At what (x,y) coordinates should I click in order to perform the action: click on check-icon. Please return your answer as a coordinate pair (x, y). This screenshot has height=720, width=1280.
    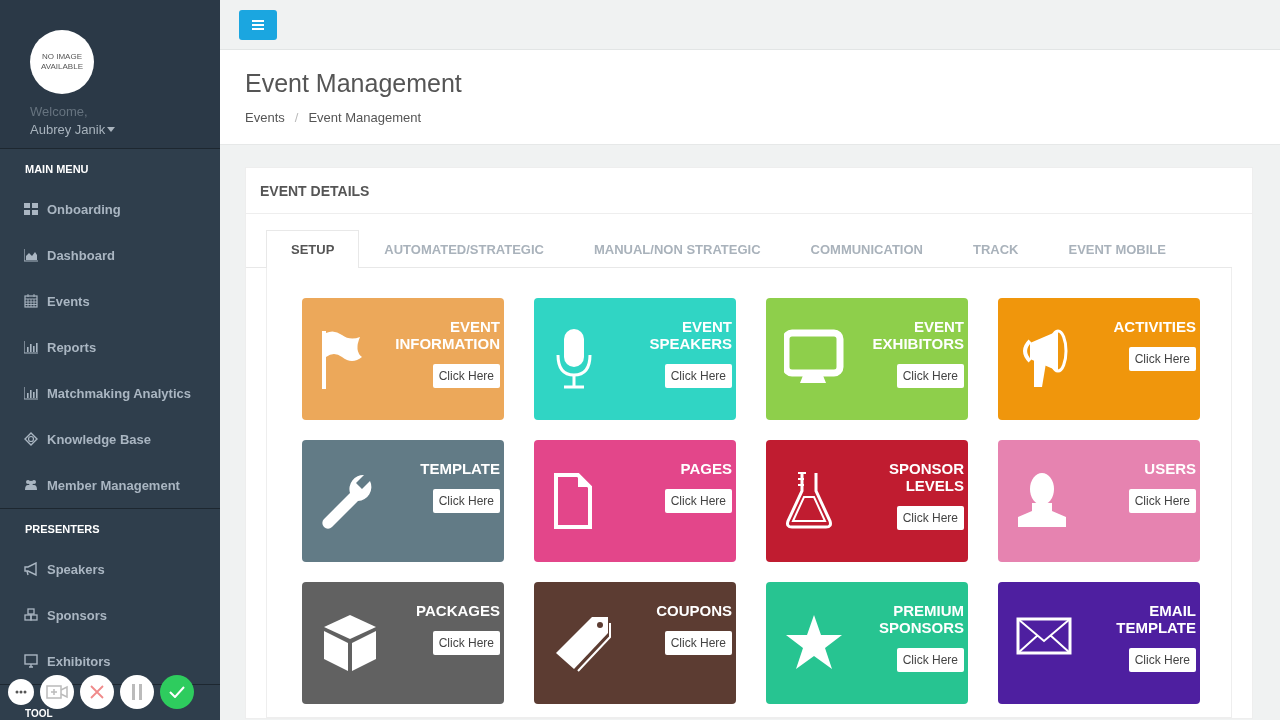
    Looking at the image, I should click on (177, 692).